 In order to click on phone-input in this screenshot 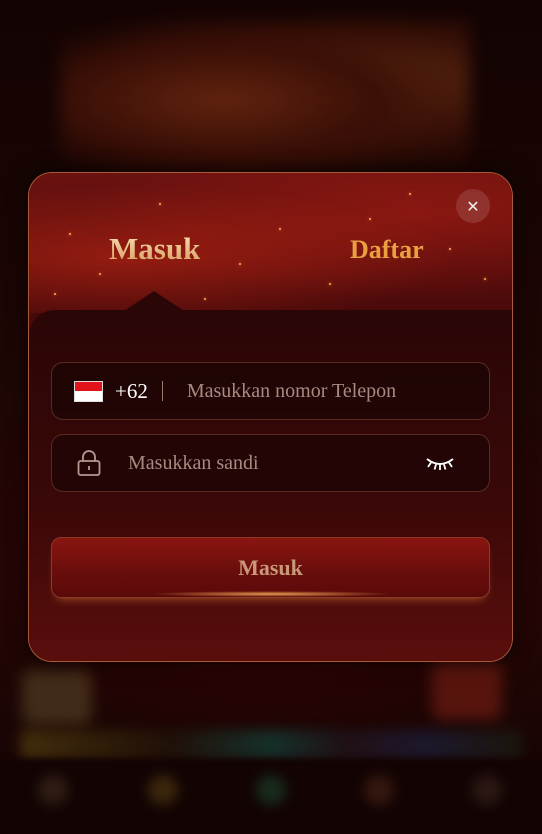, I will do `click(301, 391)`.